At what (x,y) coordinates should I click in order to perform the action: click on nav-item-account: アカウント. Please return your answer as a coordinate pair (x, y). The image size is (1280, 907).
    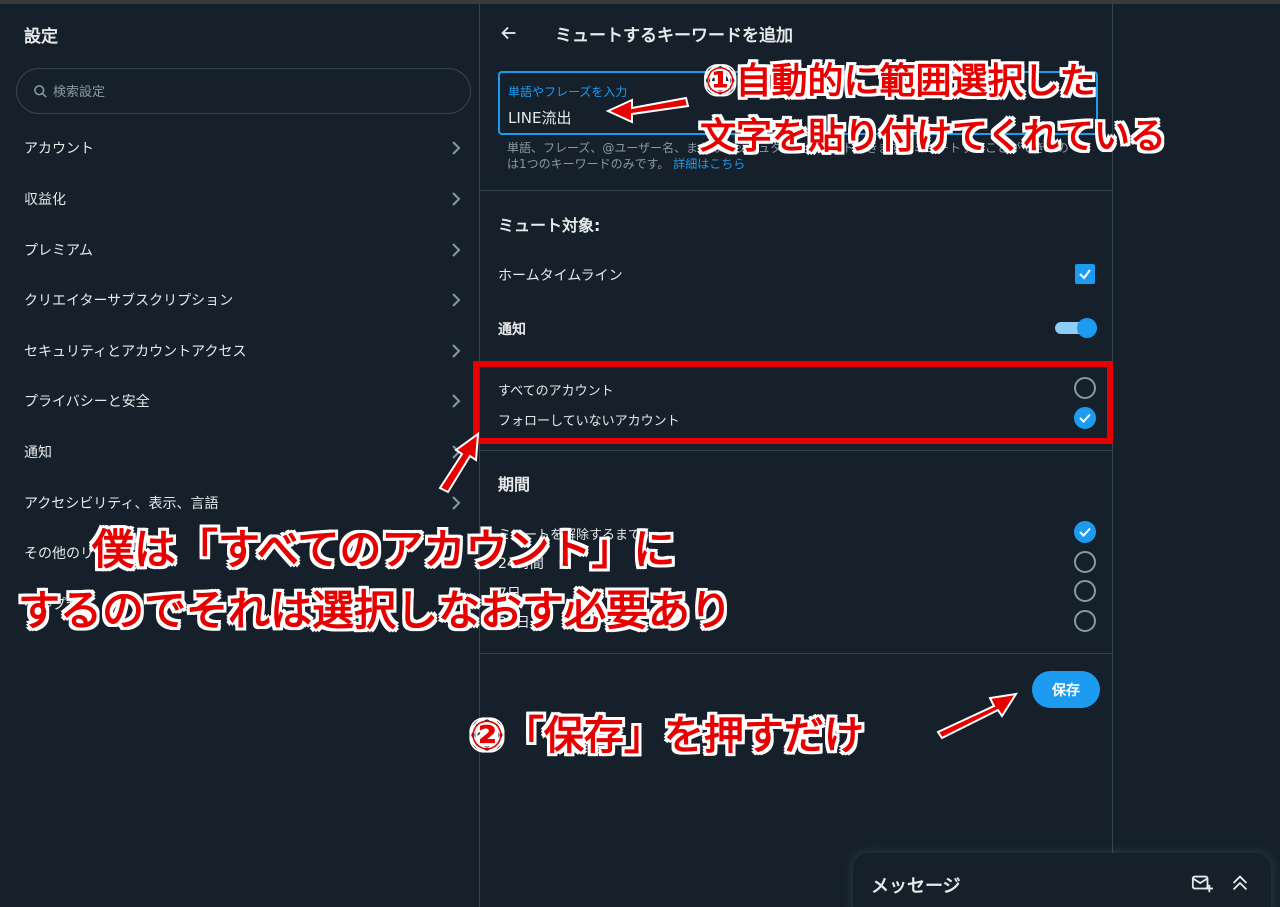
    Looking at the image, I should click on (242, 148).